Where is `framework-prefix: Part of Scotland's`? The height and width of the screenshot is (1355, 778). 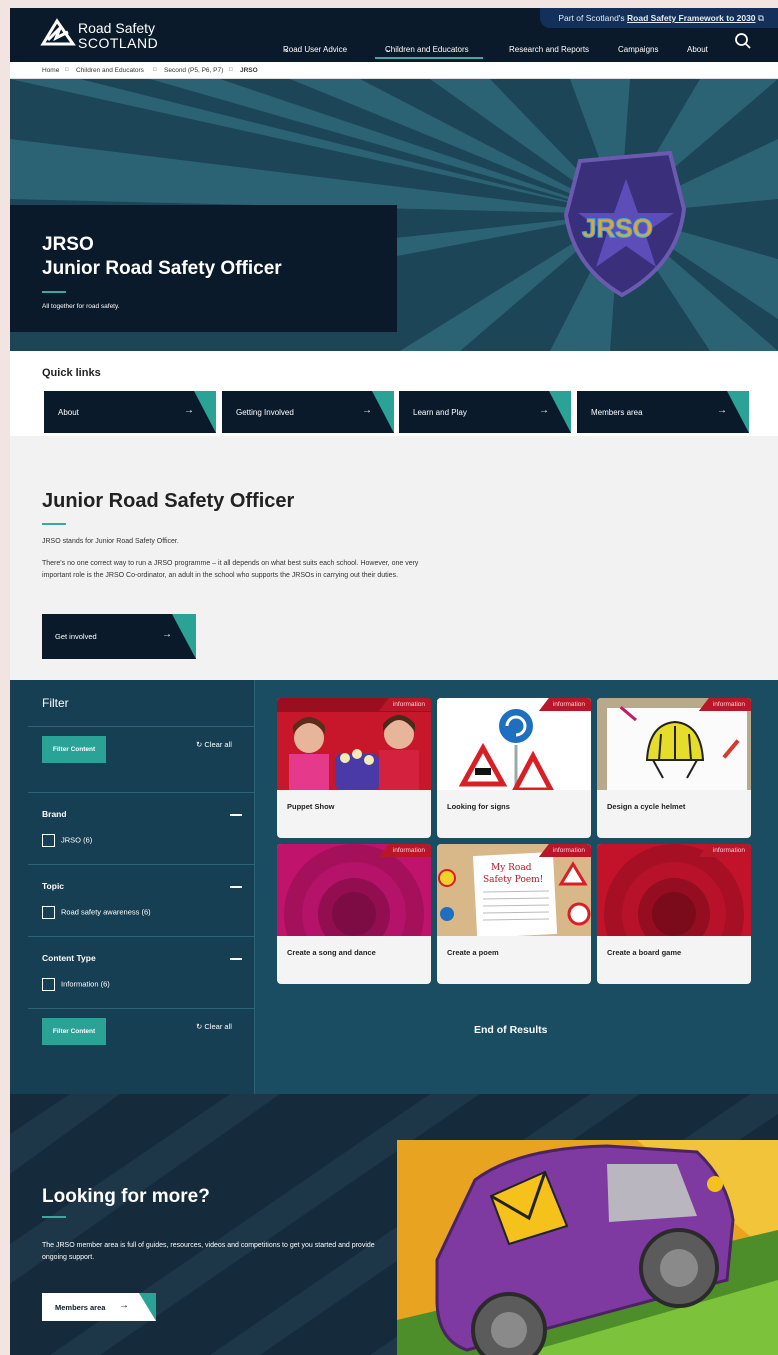
framework-prefix: Part of Scotland's is located at coordinates (591, 18).